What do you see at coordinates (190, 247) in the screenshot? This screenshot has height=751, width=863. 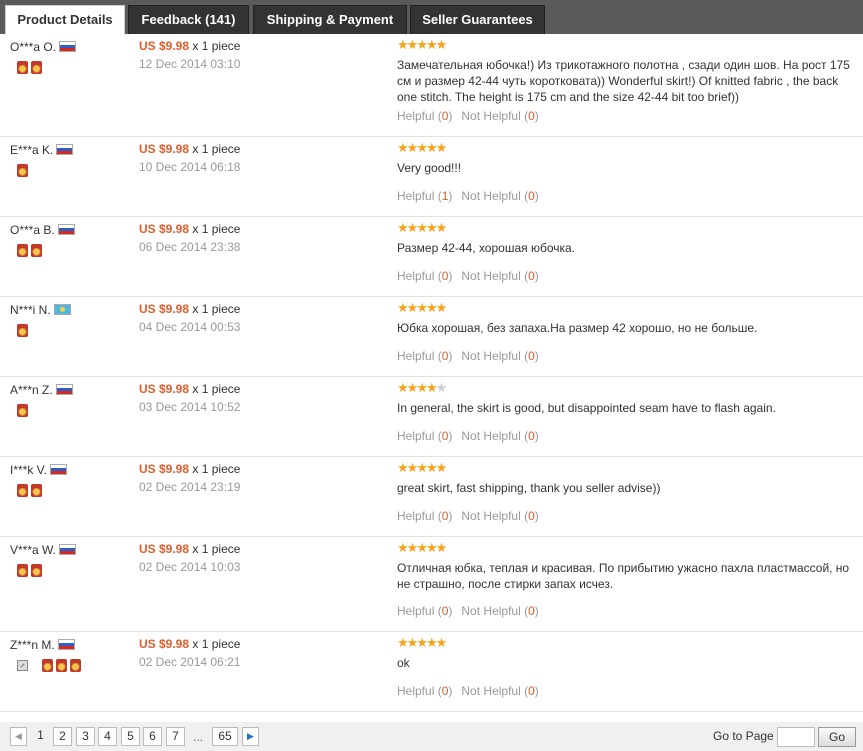 I see `feedback-date: 06 Dec 2014 23:38` at bounding box center [190, 247].